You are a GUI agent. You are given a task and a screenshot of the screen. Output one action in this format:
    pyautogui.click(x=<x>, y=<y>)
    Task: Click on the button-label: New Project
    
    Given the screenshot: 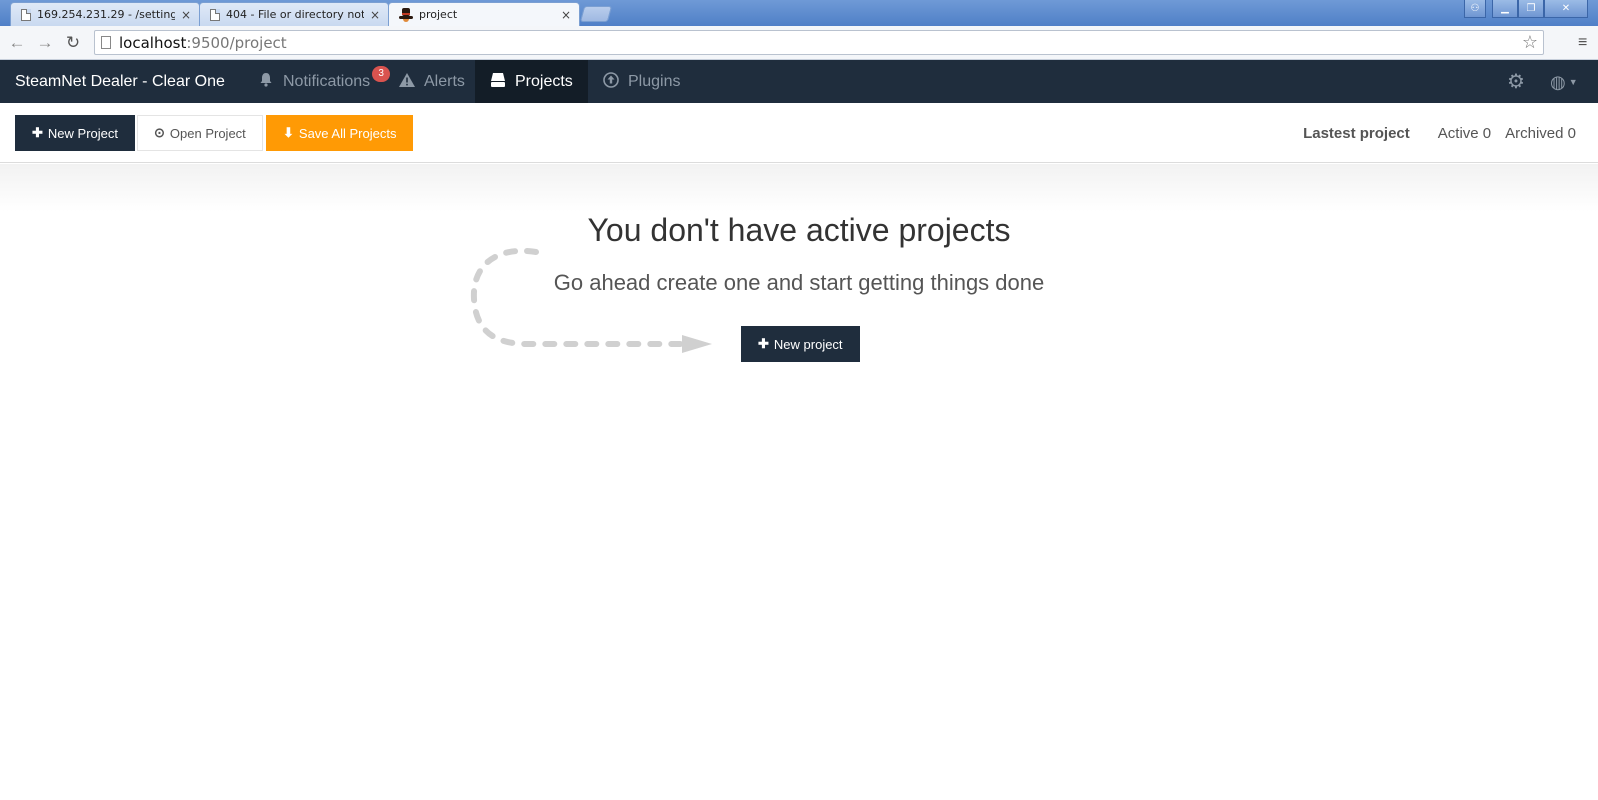 What is the action you would take?
    pyautogui.click(x=82, y=133)
    